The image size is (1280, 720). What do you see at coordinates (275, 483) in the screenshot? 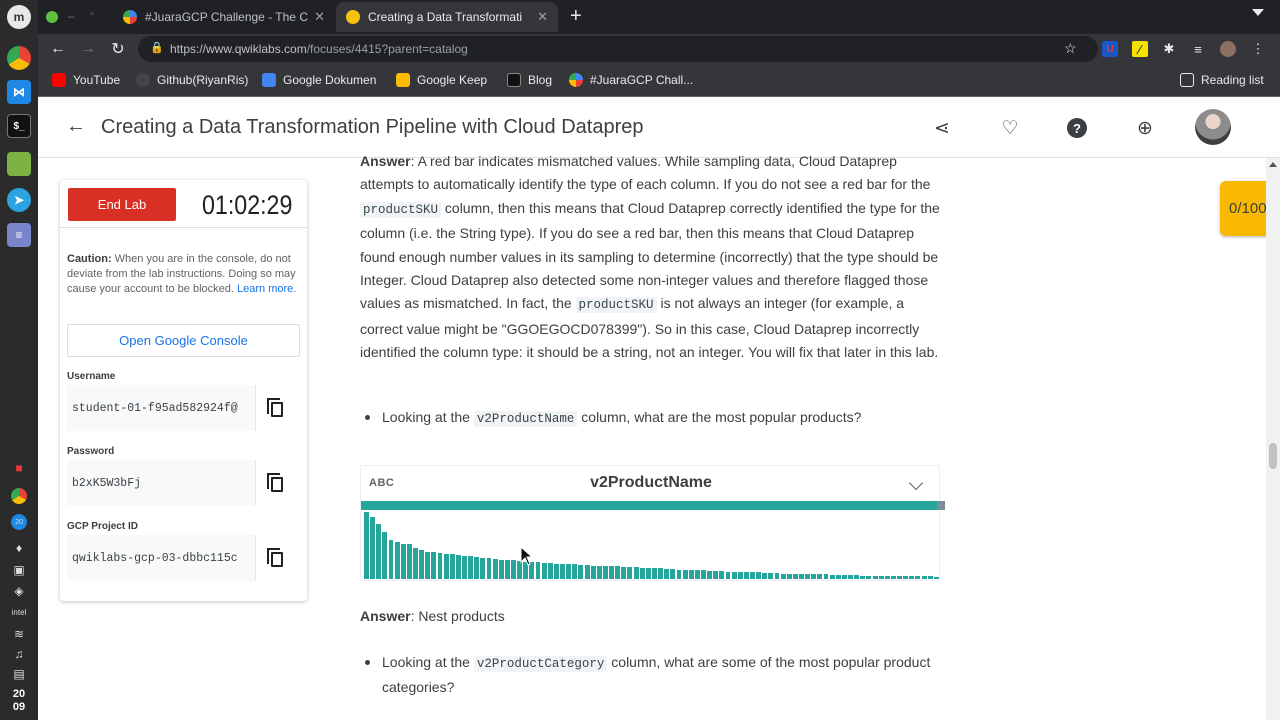
I see `copy-password-button` at bounding box center [275, 483].